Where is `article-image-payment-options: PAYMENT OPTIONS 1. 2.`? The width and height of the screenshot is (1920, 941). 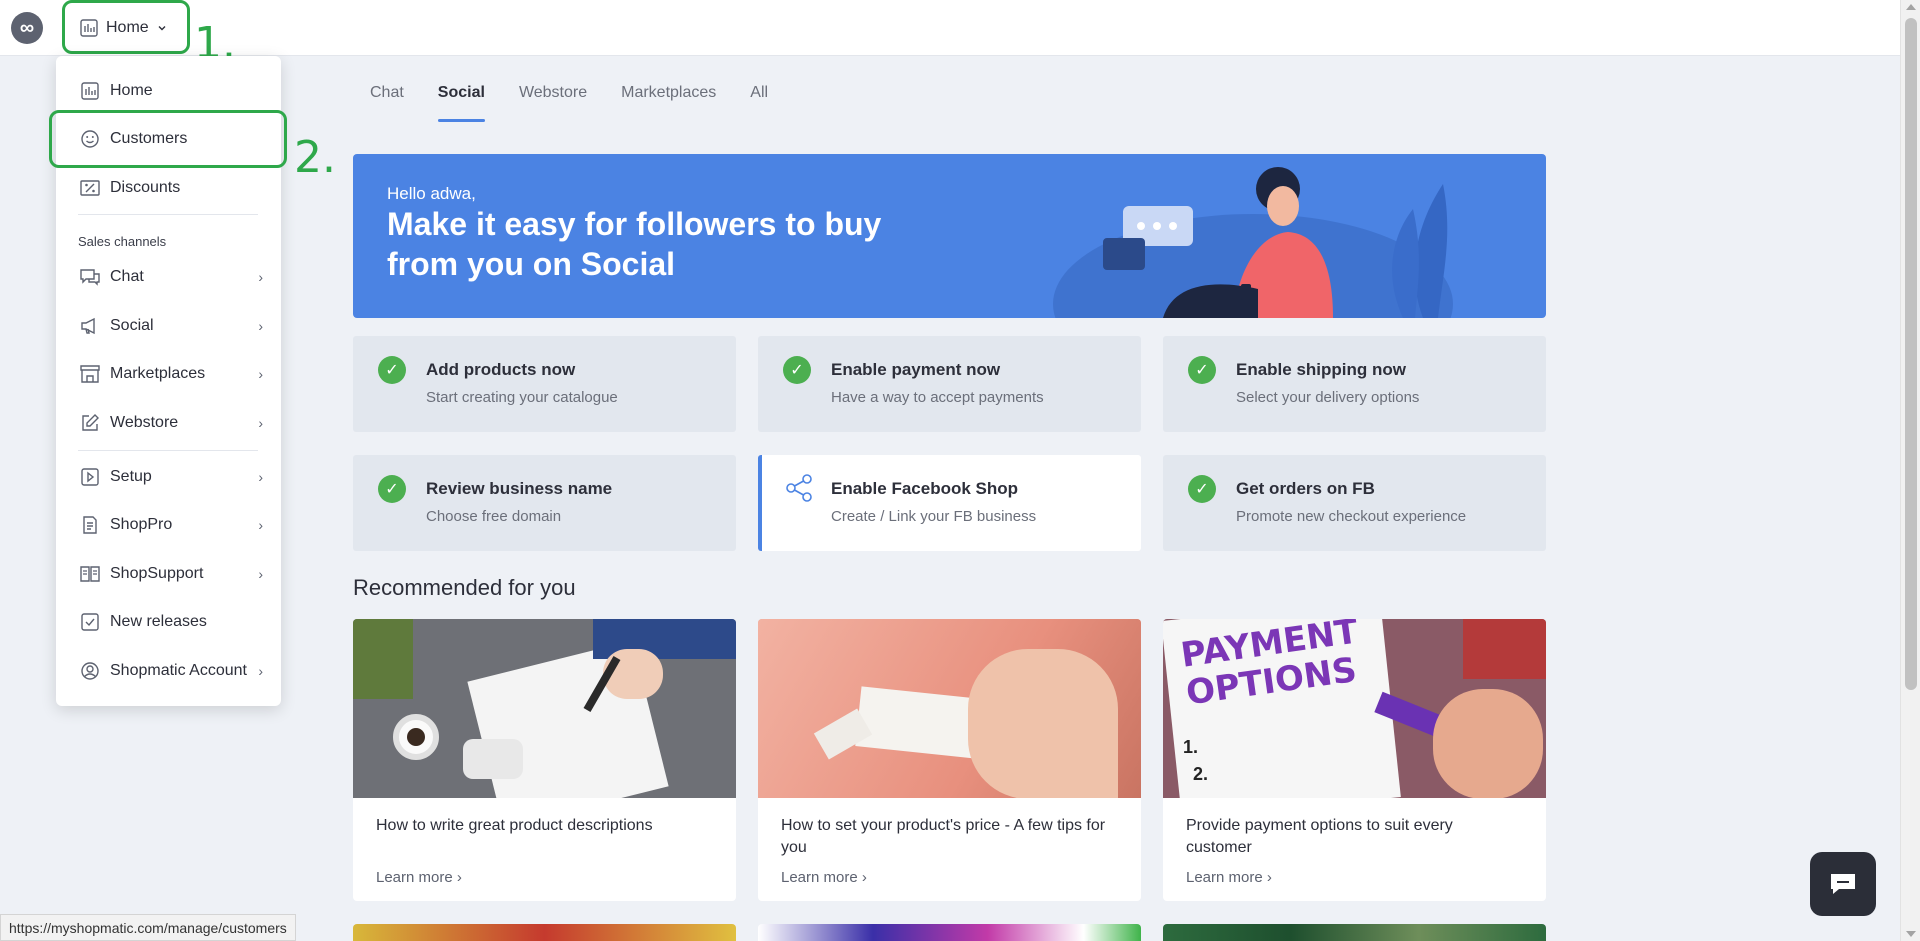
article-image-payment-options: PAYMENT OPTIONS 1. 2. is located at coordinates (1354, 708).